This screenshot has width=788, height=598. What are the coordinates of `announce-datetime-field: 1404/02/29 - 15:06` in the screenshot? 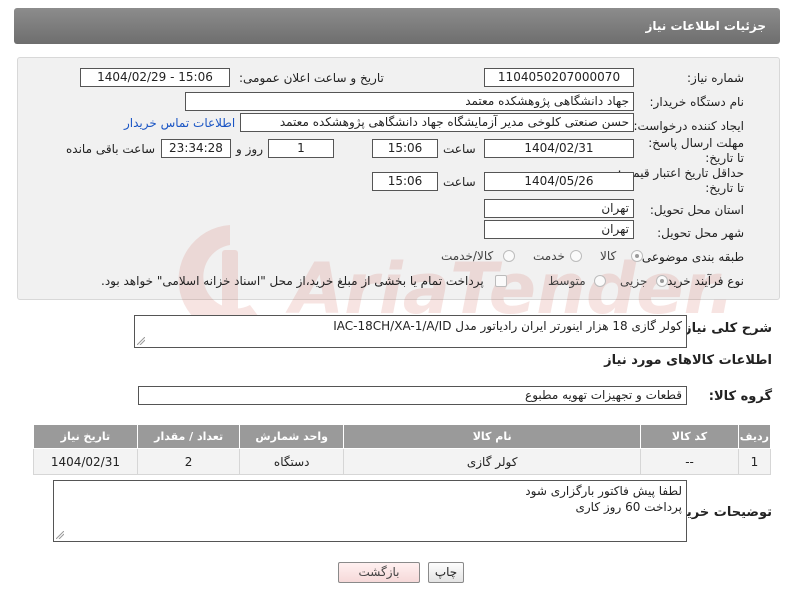 It's located at (155, 77).